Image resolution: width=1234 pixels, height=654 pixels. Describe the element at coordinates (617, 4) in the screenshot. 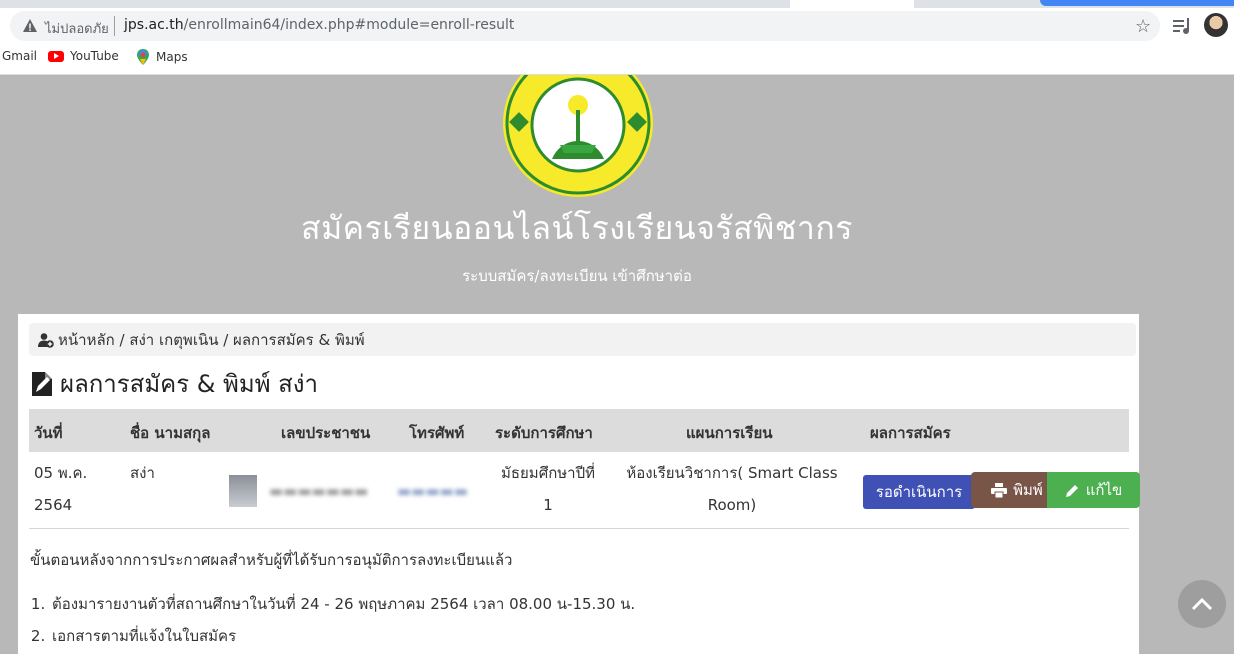

I see `browser-tabstrip` at that location.